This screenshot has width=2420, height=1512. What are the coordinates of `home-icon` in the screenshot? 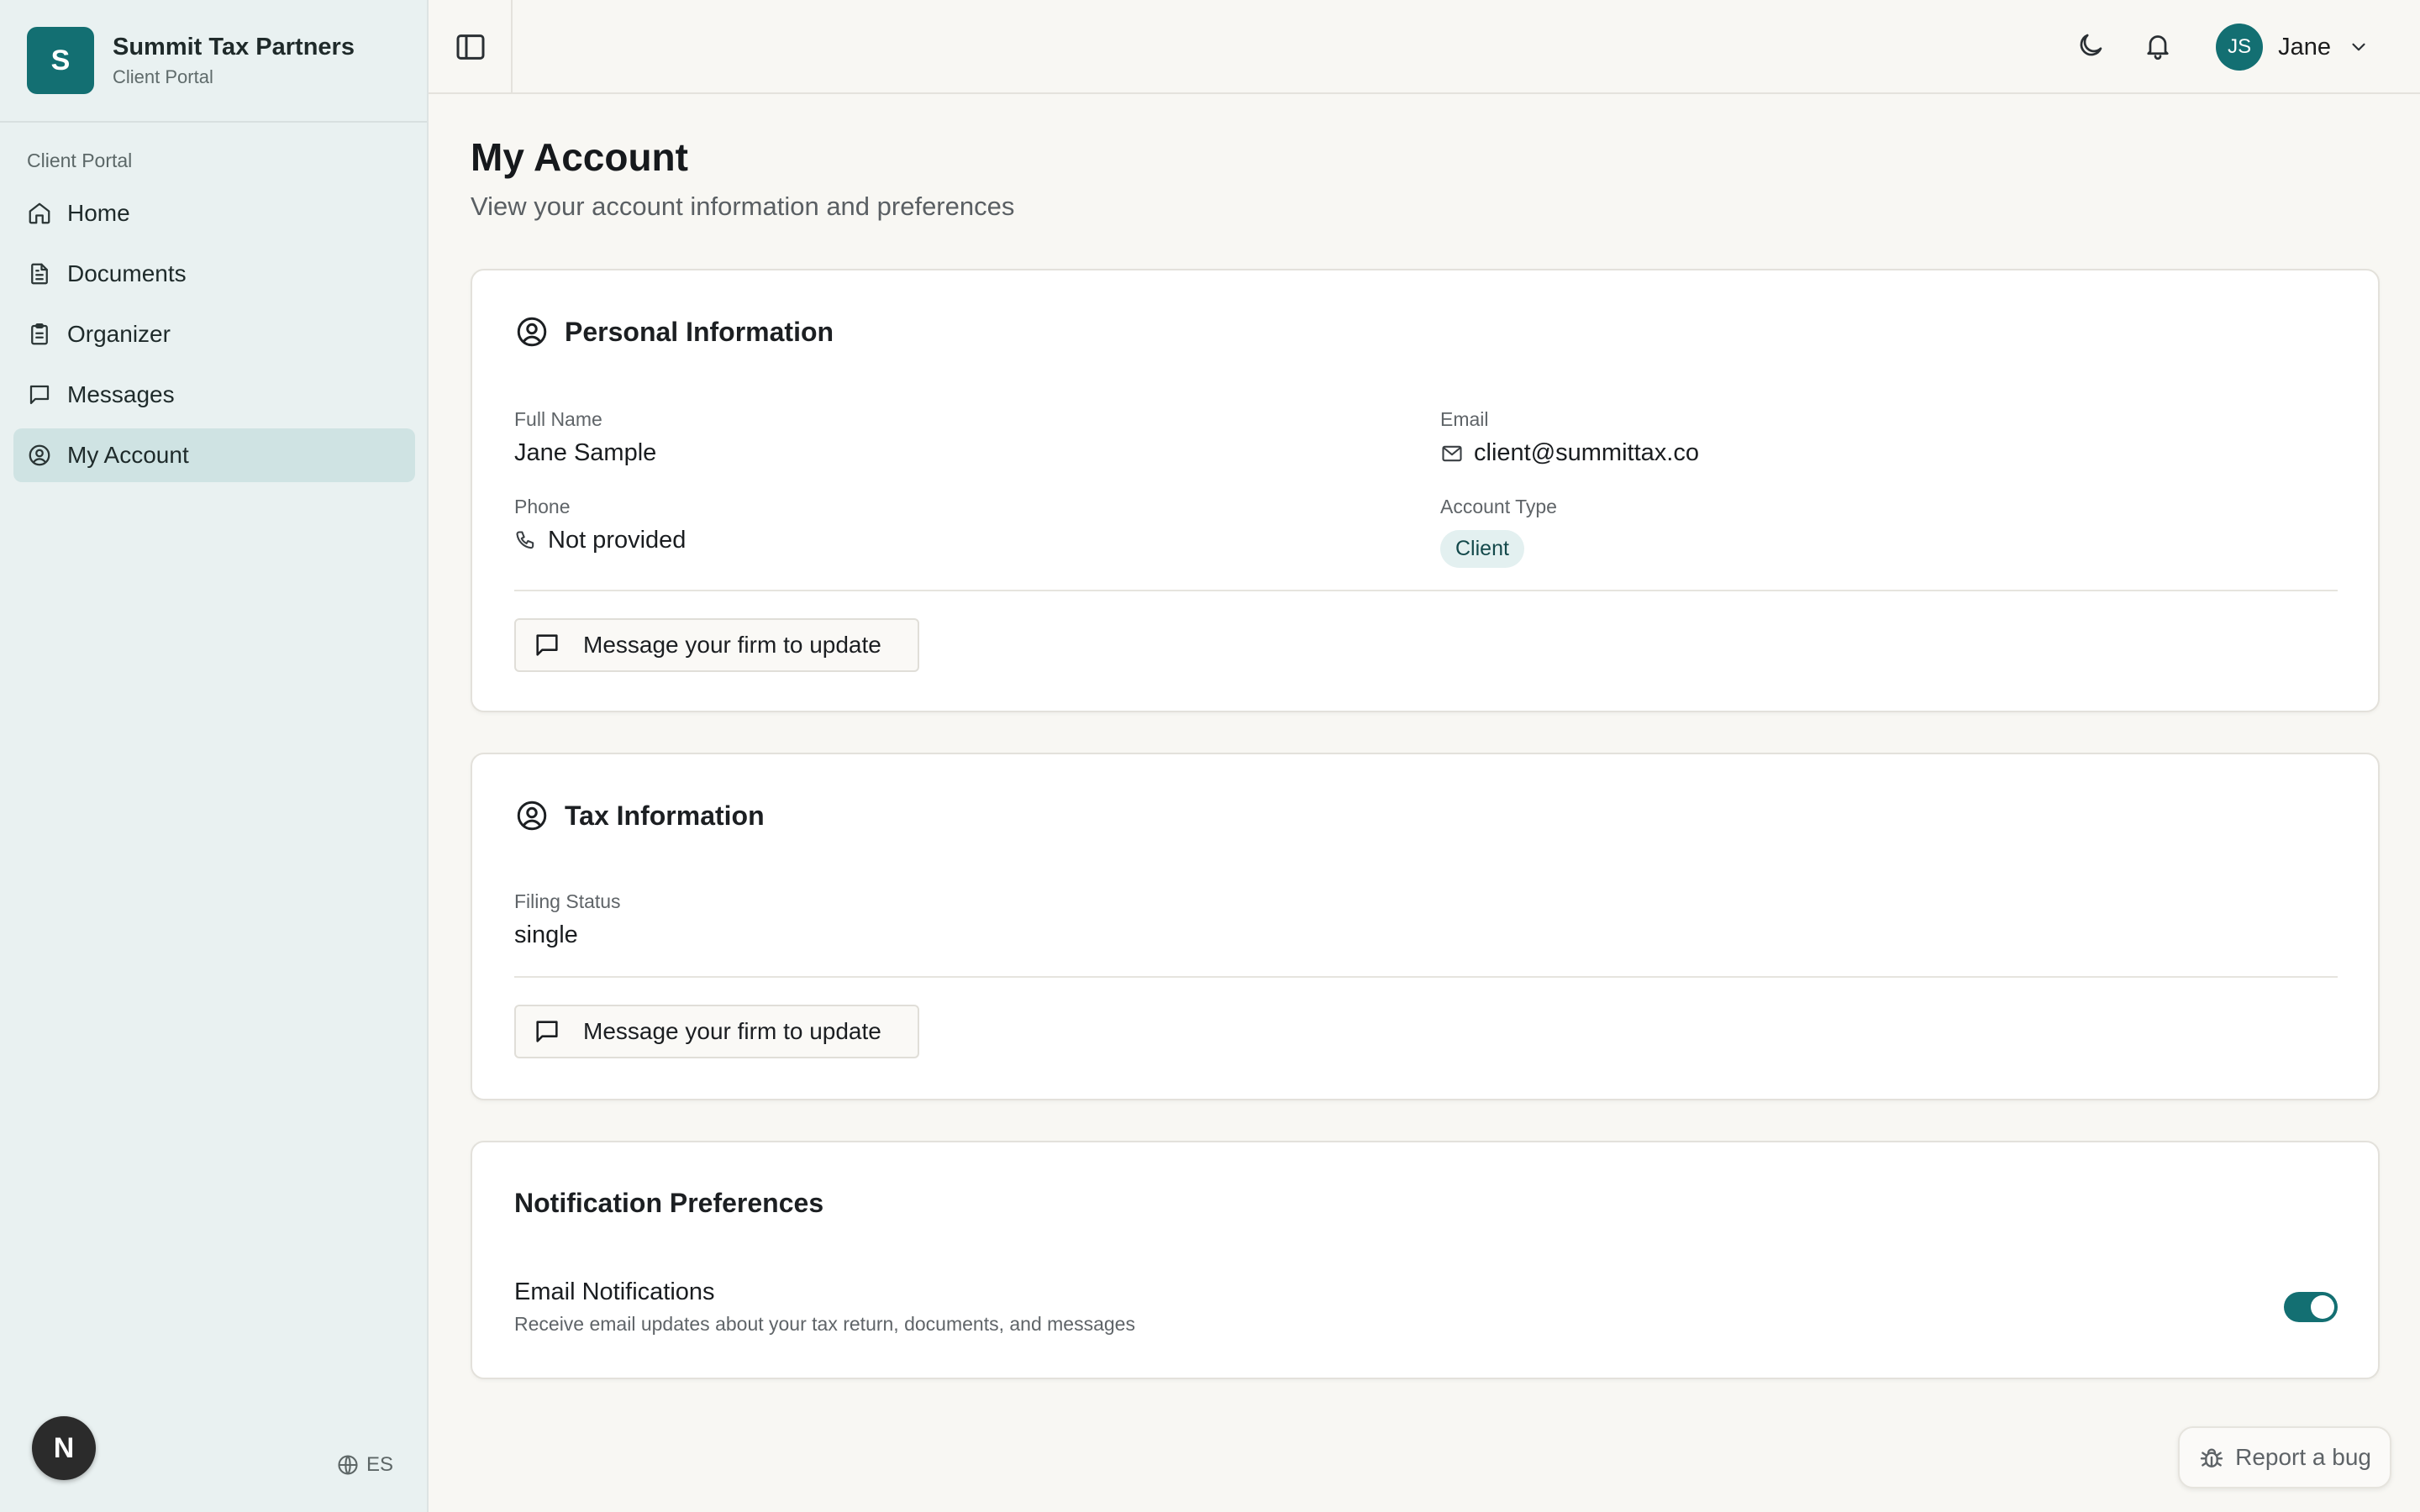 It's located at (39, 213).